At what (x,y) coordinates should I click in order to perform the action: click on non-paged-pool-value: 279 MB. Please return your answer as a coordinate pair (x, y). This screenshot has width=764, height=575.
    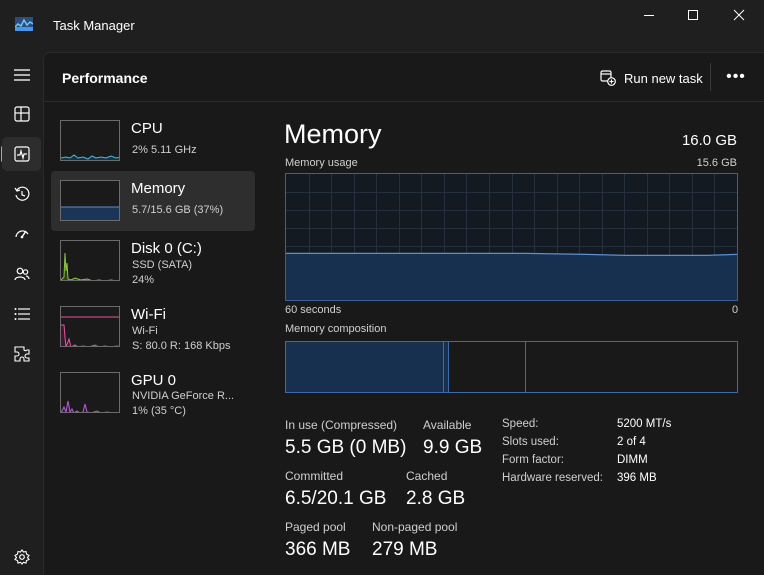
    Looking at the image, I should click on (405, 549).